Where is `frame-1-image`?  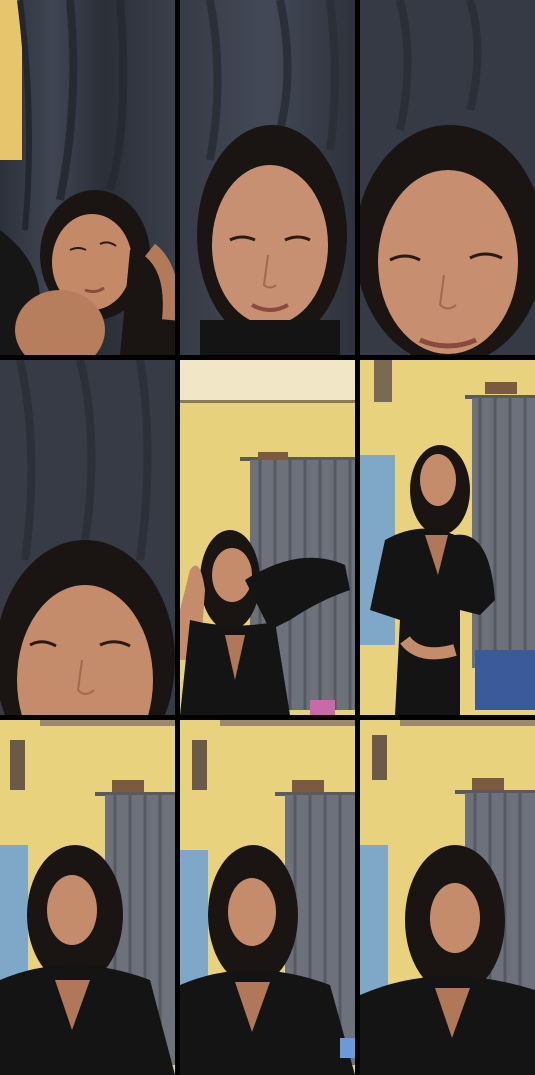
frame-1-image is located at coordinates (87, 177).